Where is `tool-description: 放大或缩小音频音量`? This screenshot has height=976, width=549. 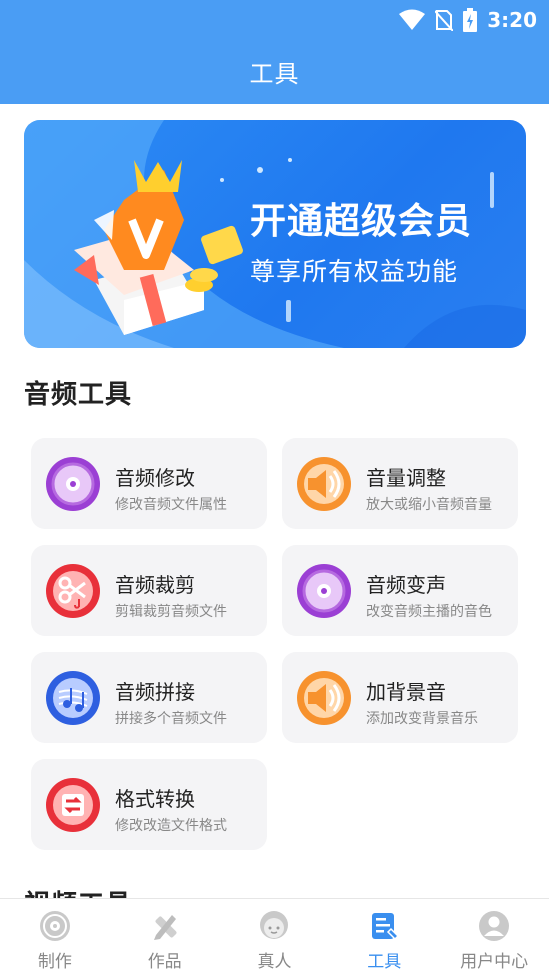 tool-description: 放大或缩小音频音量 is located at coordinates (429, 505).